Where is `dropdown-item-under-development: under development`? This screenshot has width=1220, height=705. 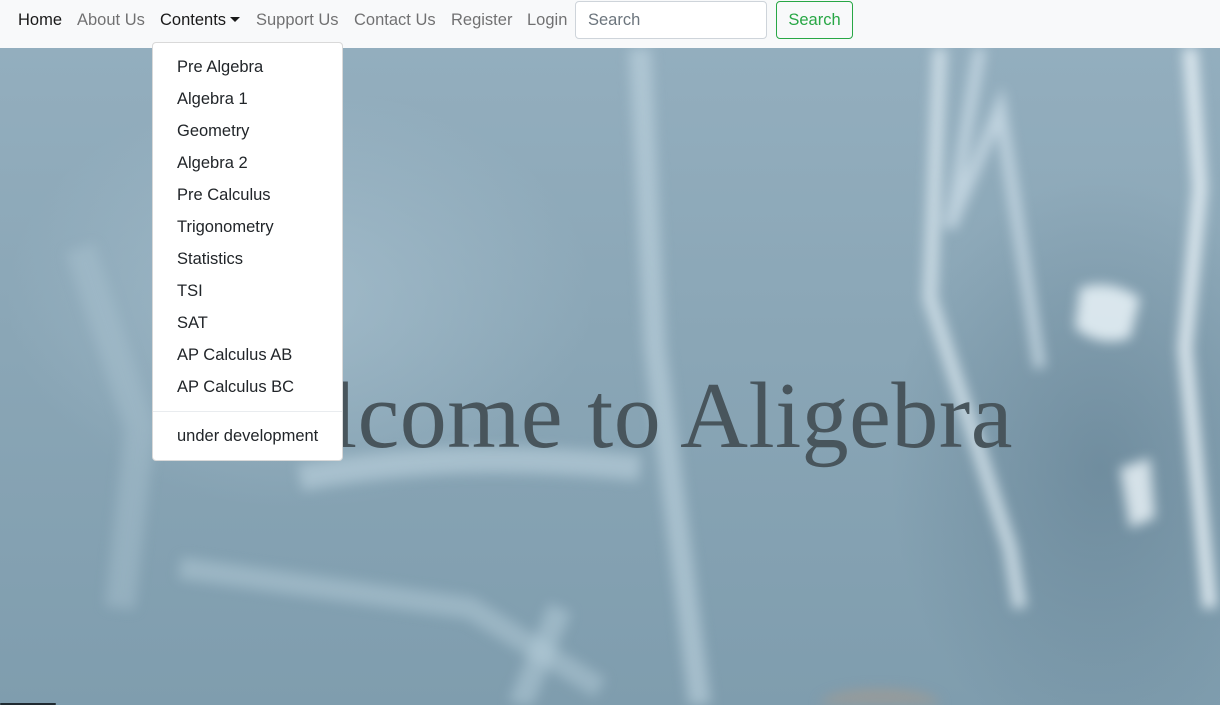
dropdown-item-under-development: under development is located at coordinates (247, 436).